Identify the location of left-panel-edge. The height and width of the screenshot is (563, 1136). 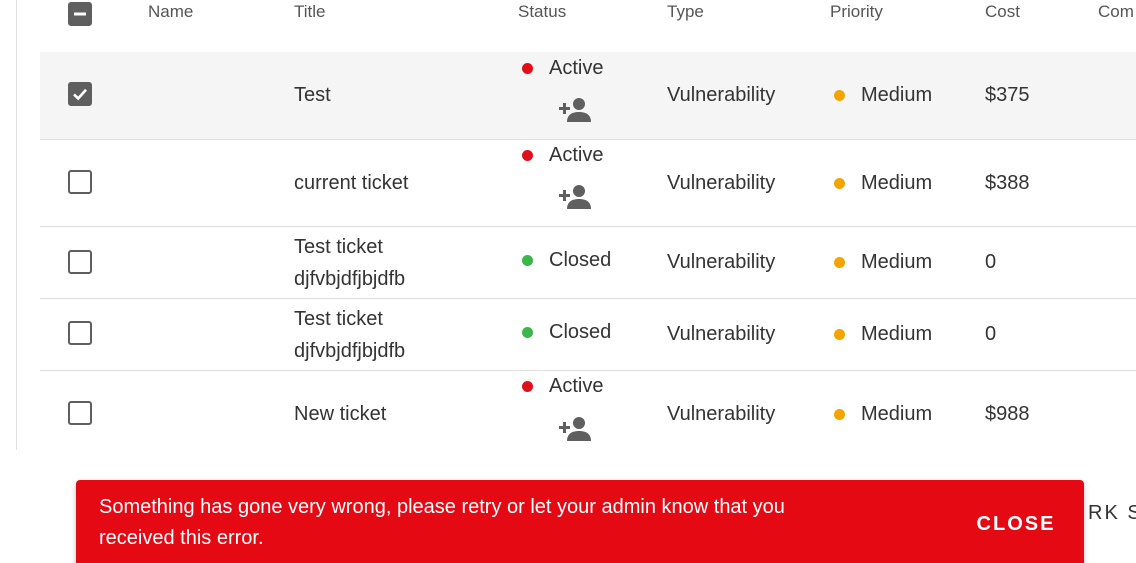
(8, 225).